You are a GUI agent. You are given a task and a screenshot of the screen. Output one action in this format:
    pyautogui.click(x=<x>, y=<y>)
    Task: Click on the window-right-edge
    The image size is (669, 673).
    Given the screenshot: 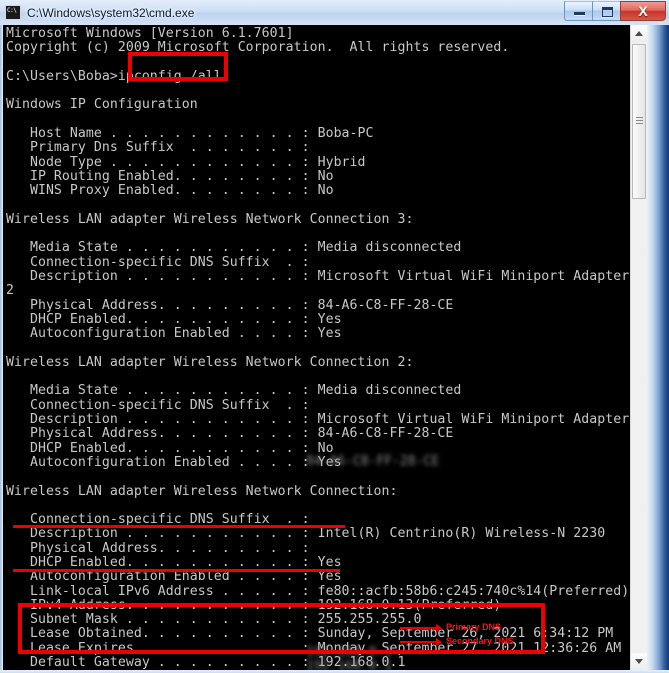 What is the action you would take?
    pyautogui.click(x=658, y=349)
    